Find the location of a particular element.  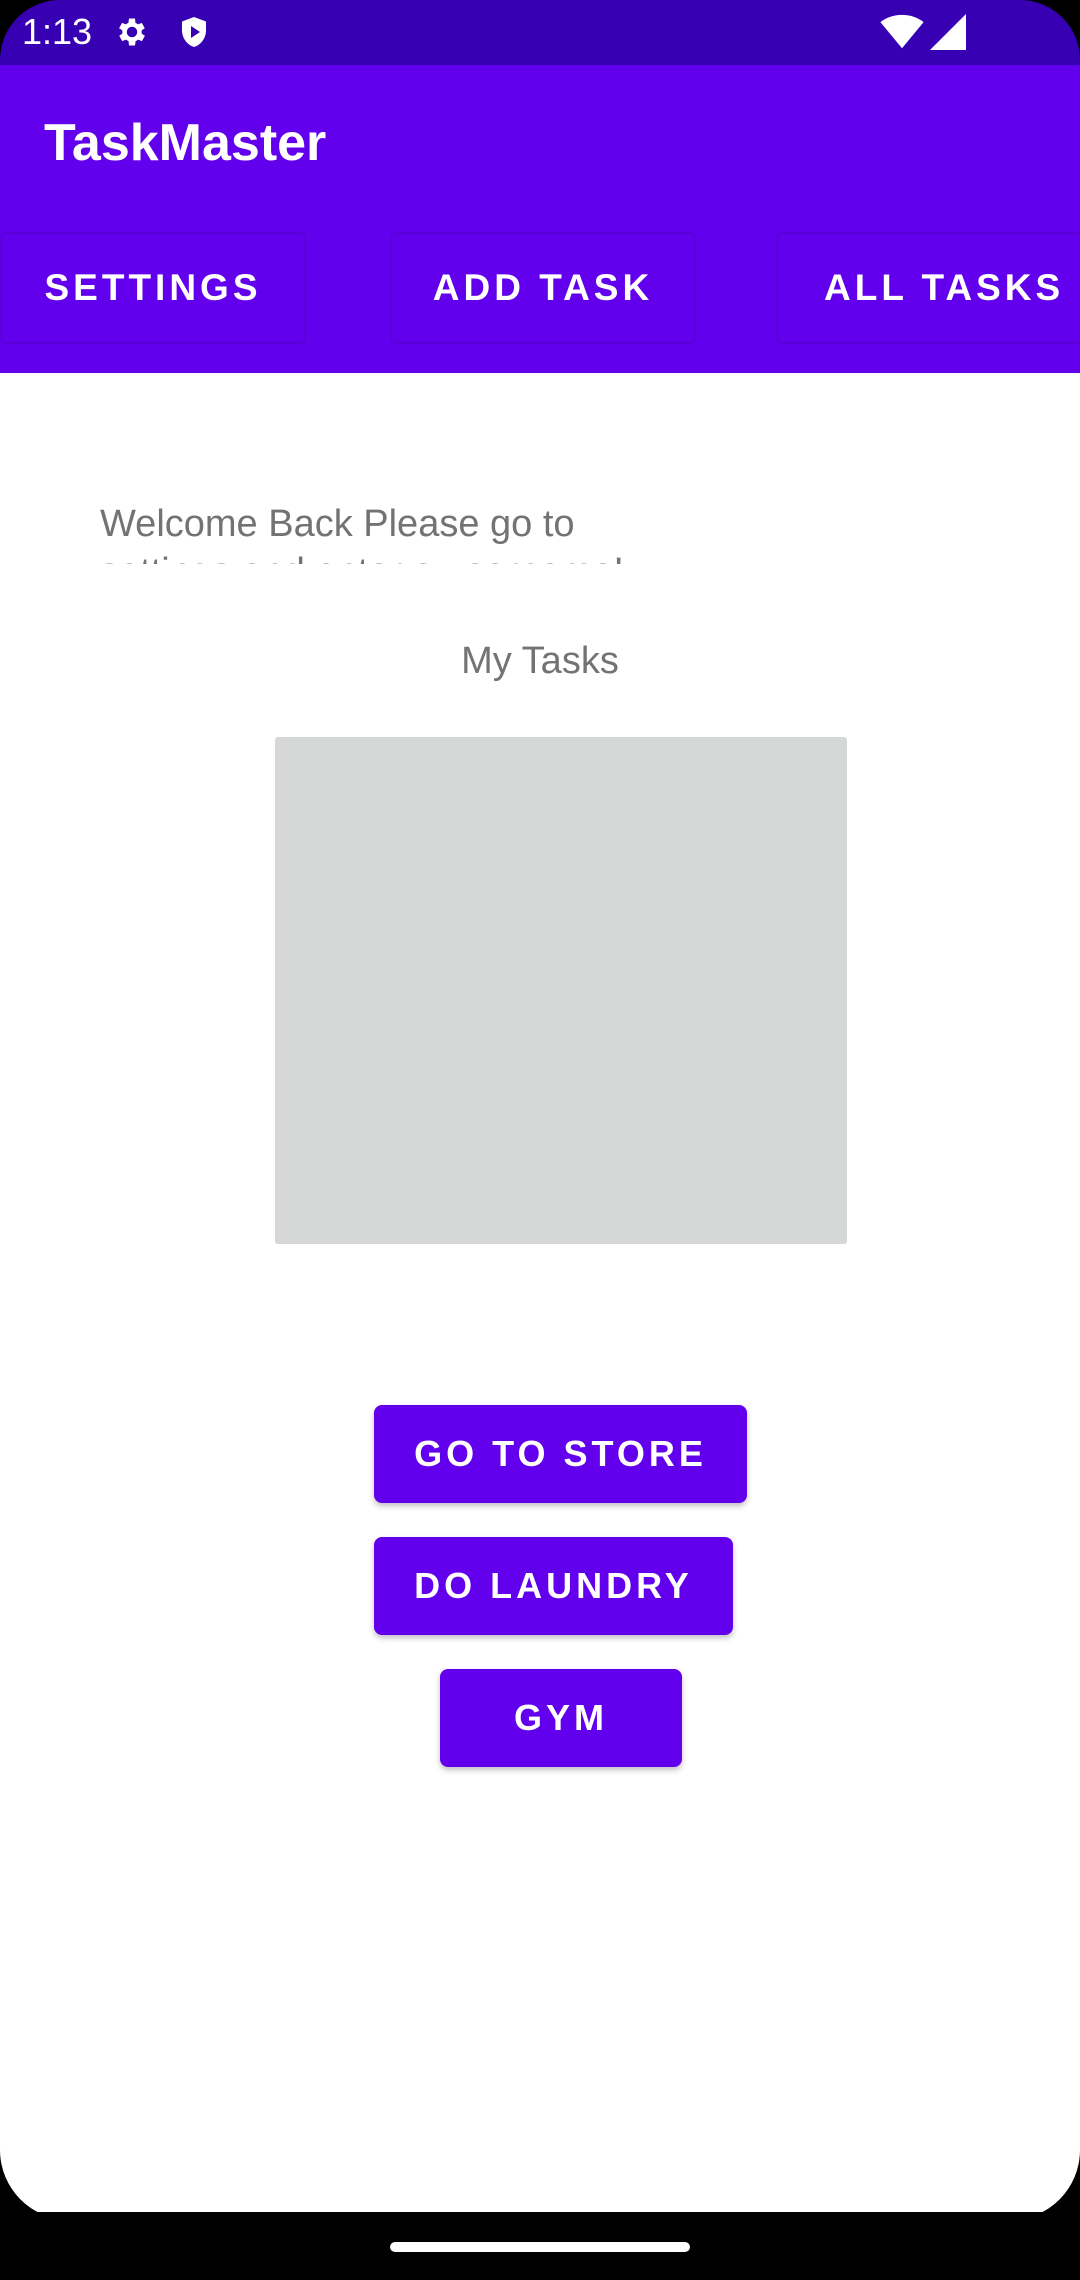

task-list is located at coordinates (561, 990).